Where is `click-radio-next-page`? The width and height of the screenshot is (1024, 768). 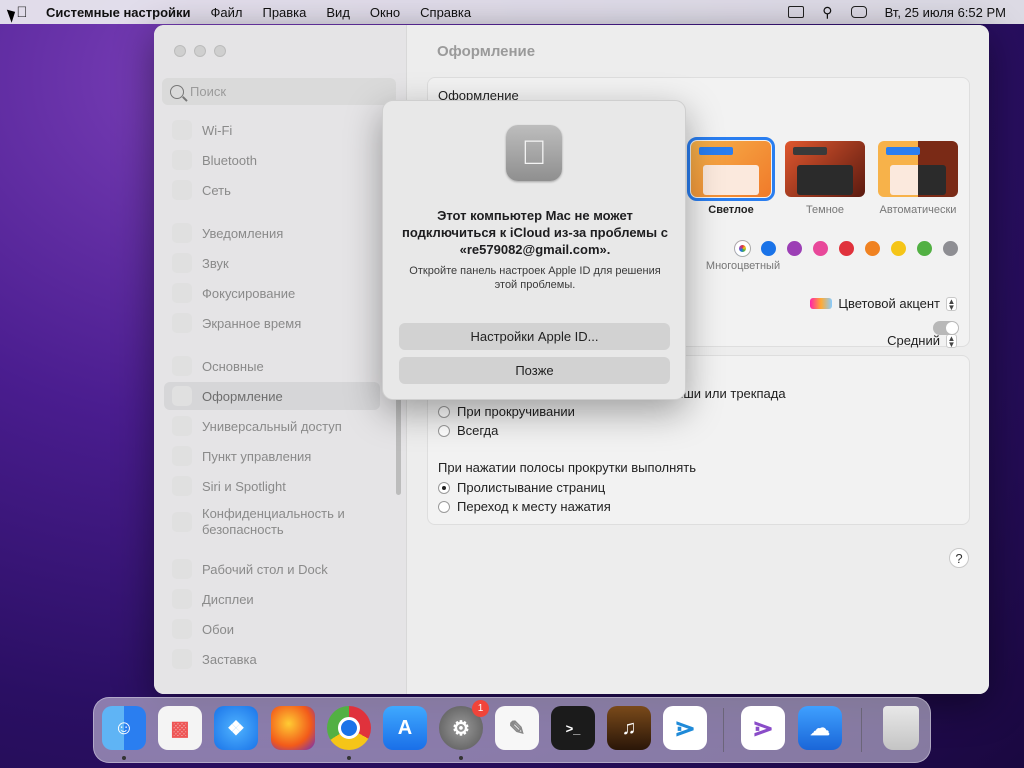
click-radio-next-page is located at coordinates (444, 488).